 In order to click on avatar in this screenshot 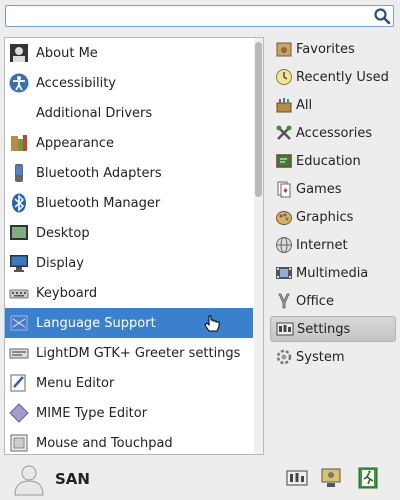, I will do `click(29, 479)`.